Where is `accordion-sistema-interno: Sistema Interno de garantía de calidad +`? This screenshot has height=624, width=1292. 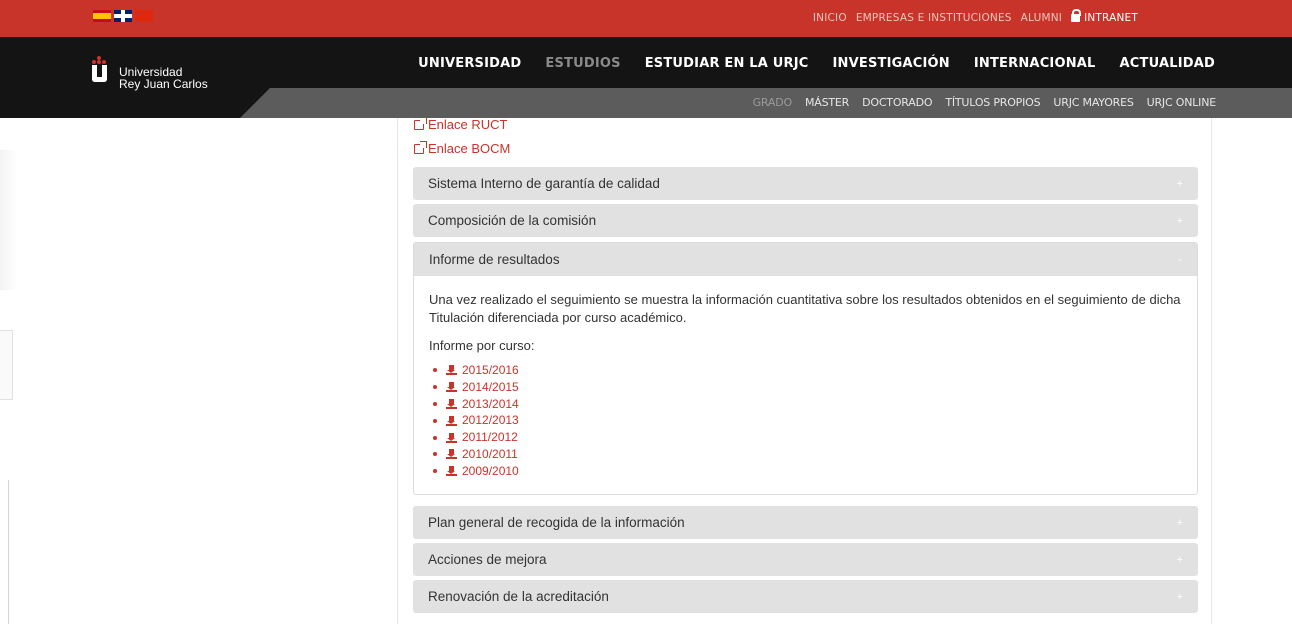
accordion-sistema-interno: Sistema Interno de garantía de calidad + is located at coordinates (805, 183).